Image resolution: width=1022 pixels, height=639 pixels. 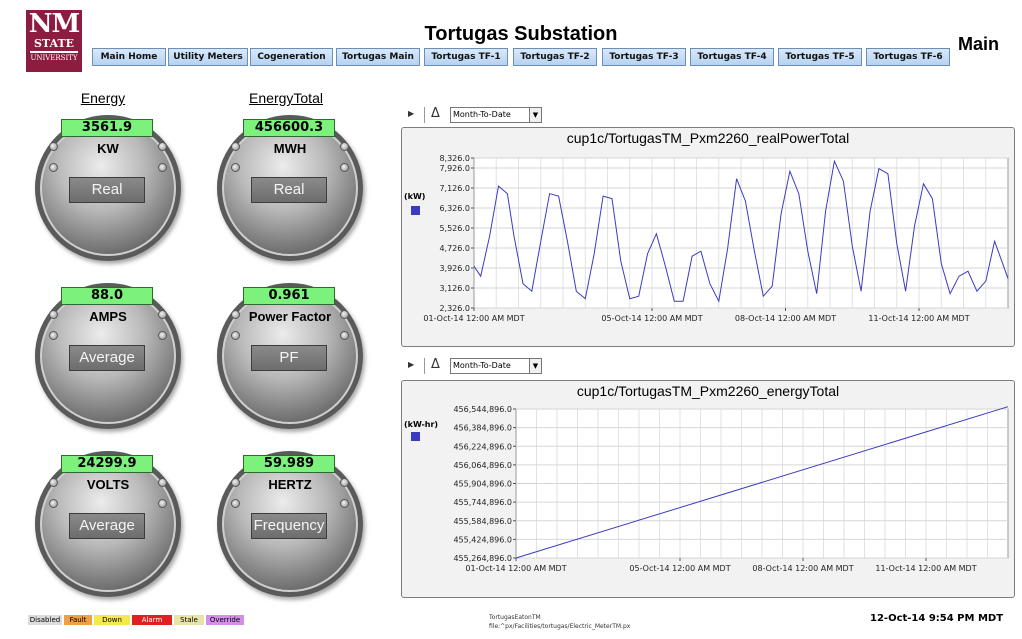 I want to click on y-tick-label: 7,126.0, so click(x=454, y=188).